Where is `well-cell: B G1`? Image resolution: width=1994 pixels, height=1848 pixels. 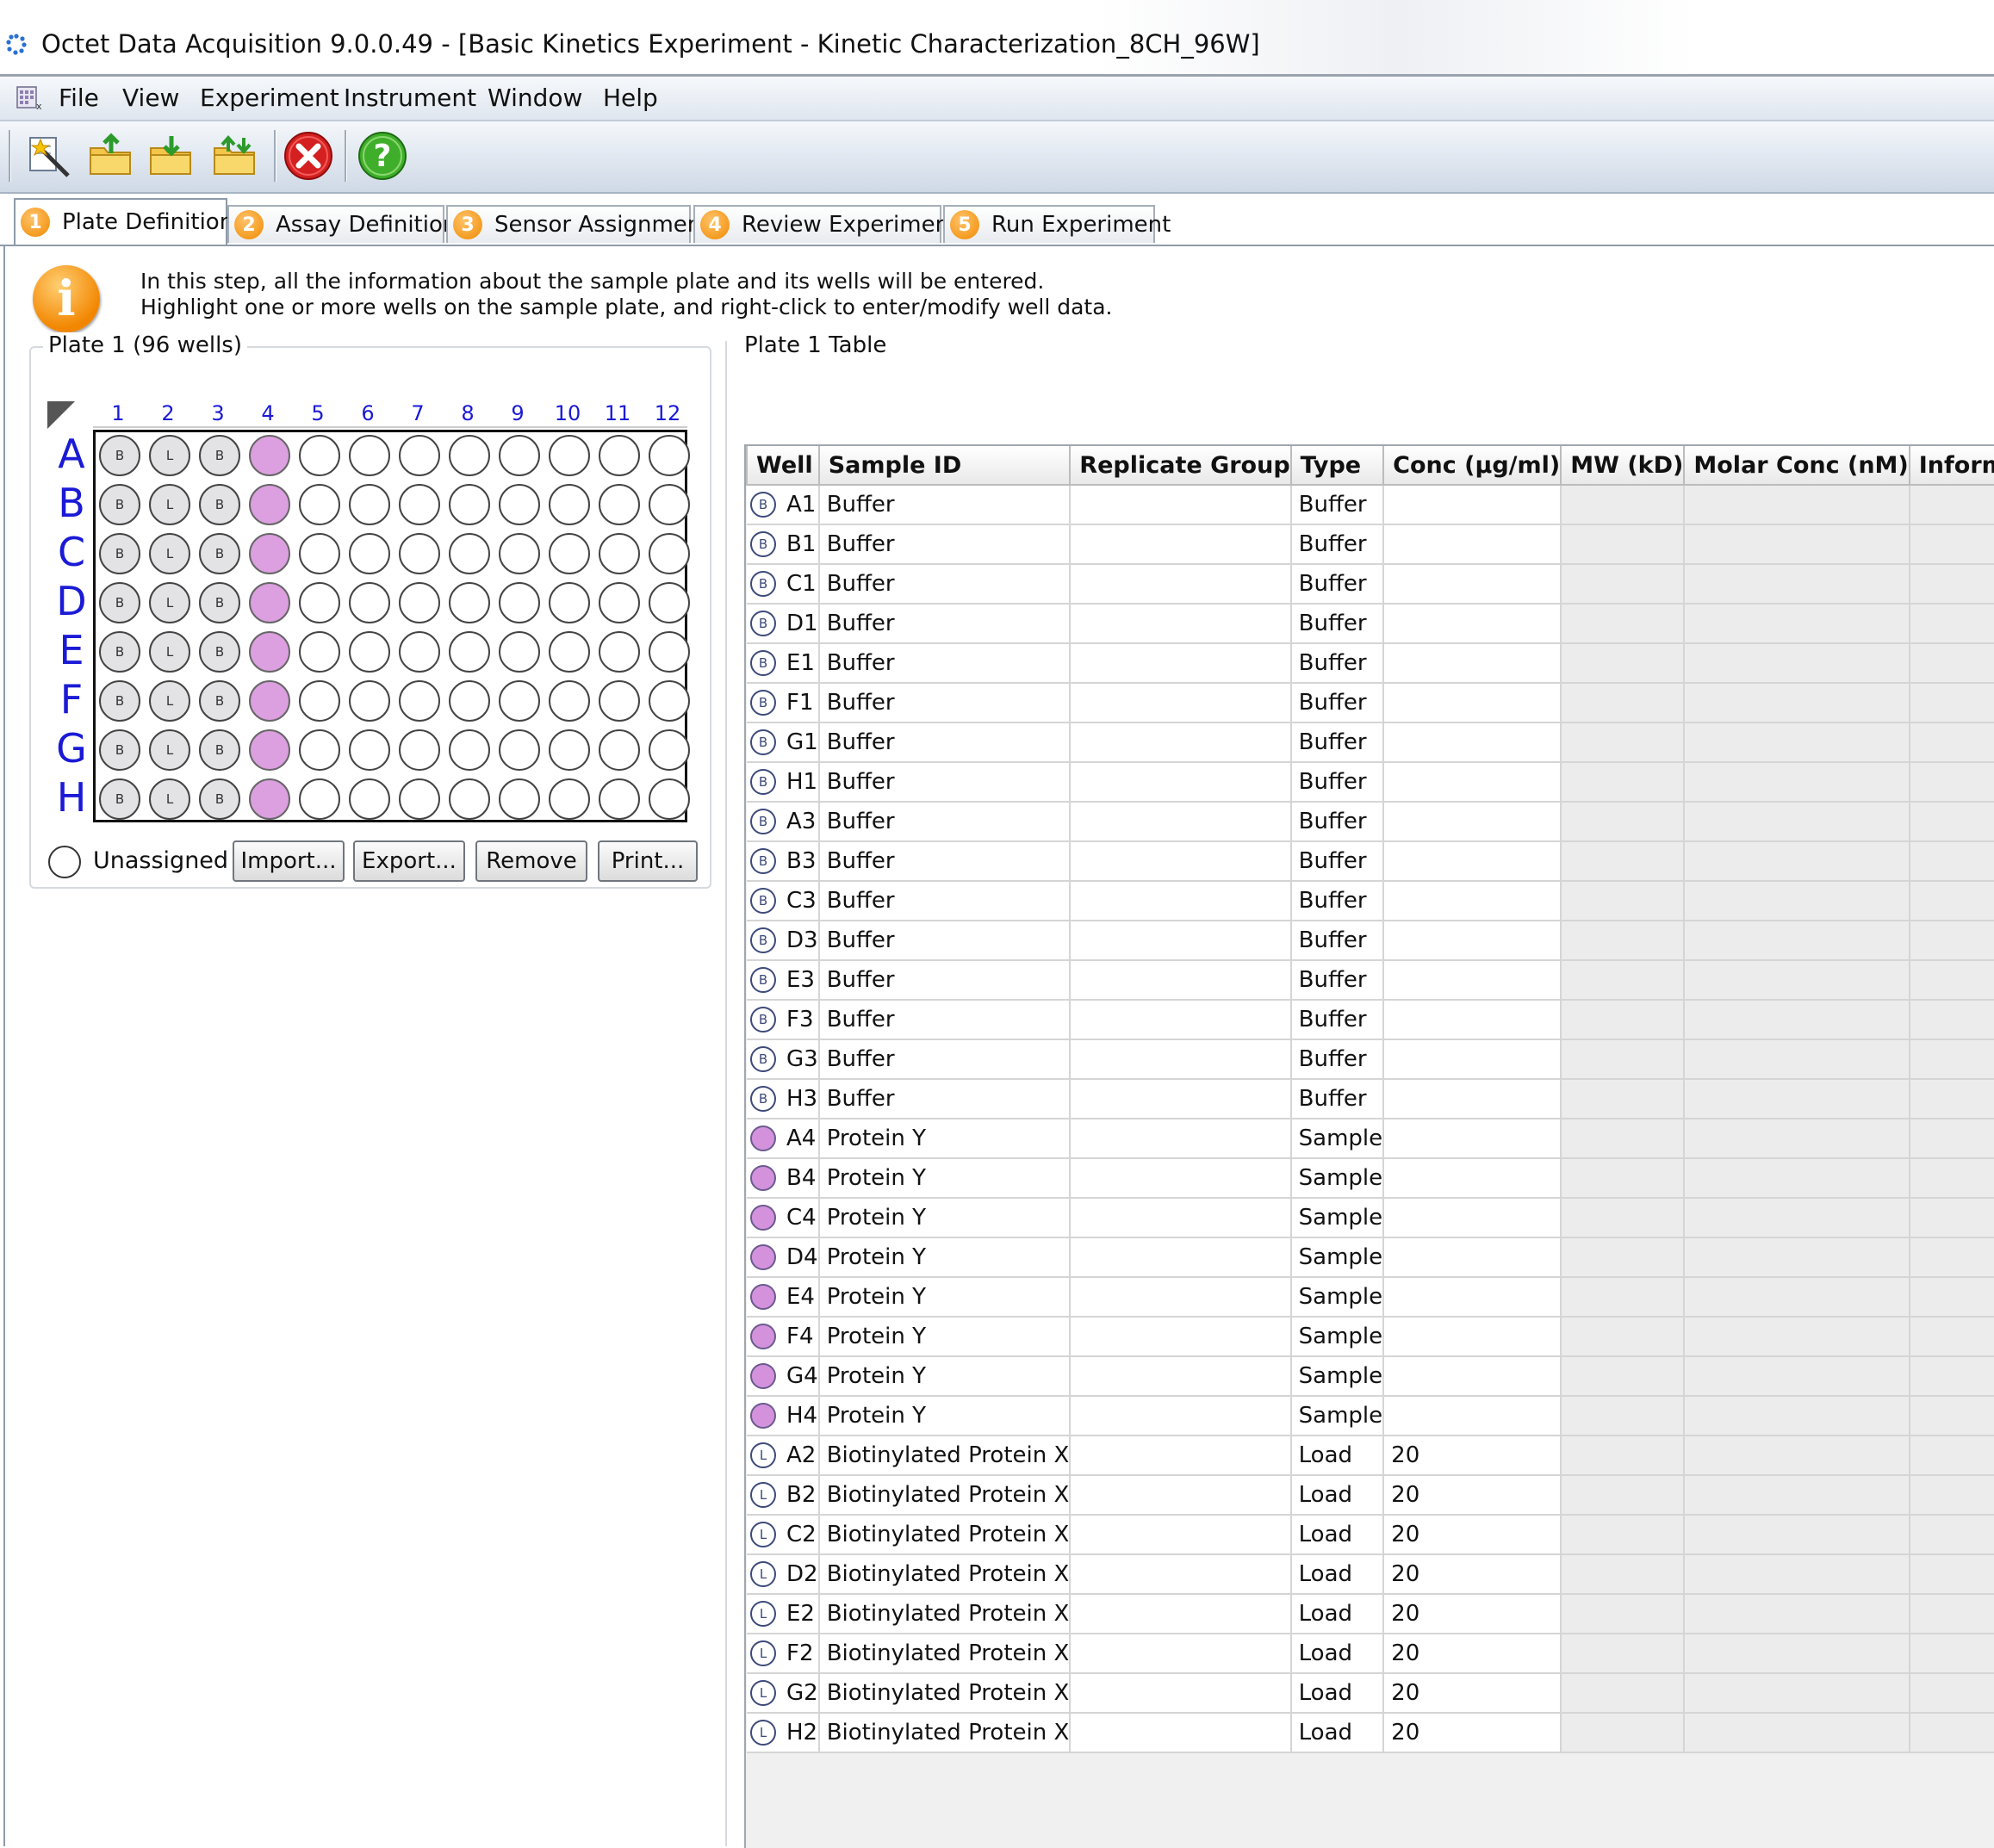 well-cell: B G1 is located at coordinates (783, 742).